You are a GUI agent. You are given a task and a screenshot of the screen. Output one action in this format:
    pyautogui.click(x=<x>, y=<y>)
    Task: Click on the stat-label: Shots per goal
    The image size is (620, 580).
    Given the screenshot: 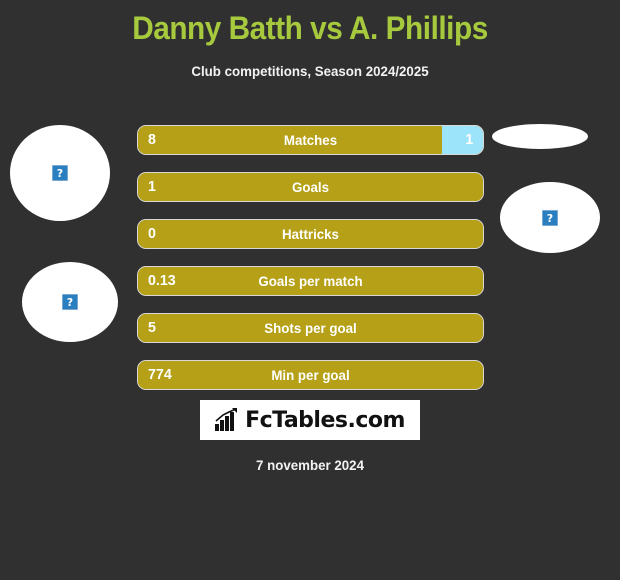 What is the action you would take?
    pyautogui.click(x=310, y=328)
    